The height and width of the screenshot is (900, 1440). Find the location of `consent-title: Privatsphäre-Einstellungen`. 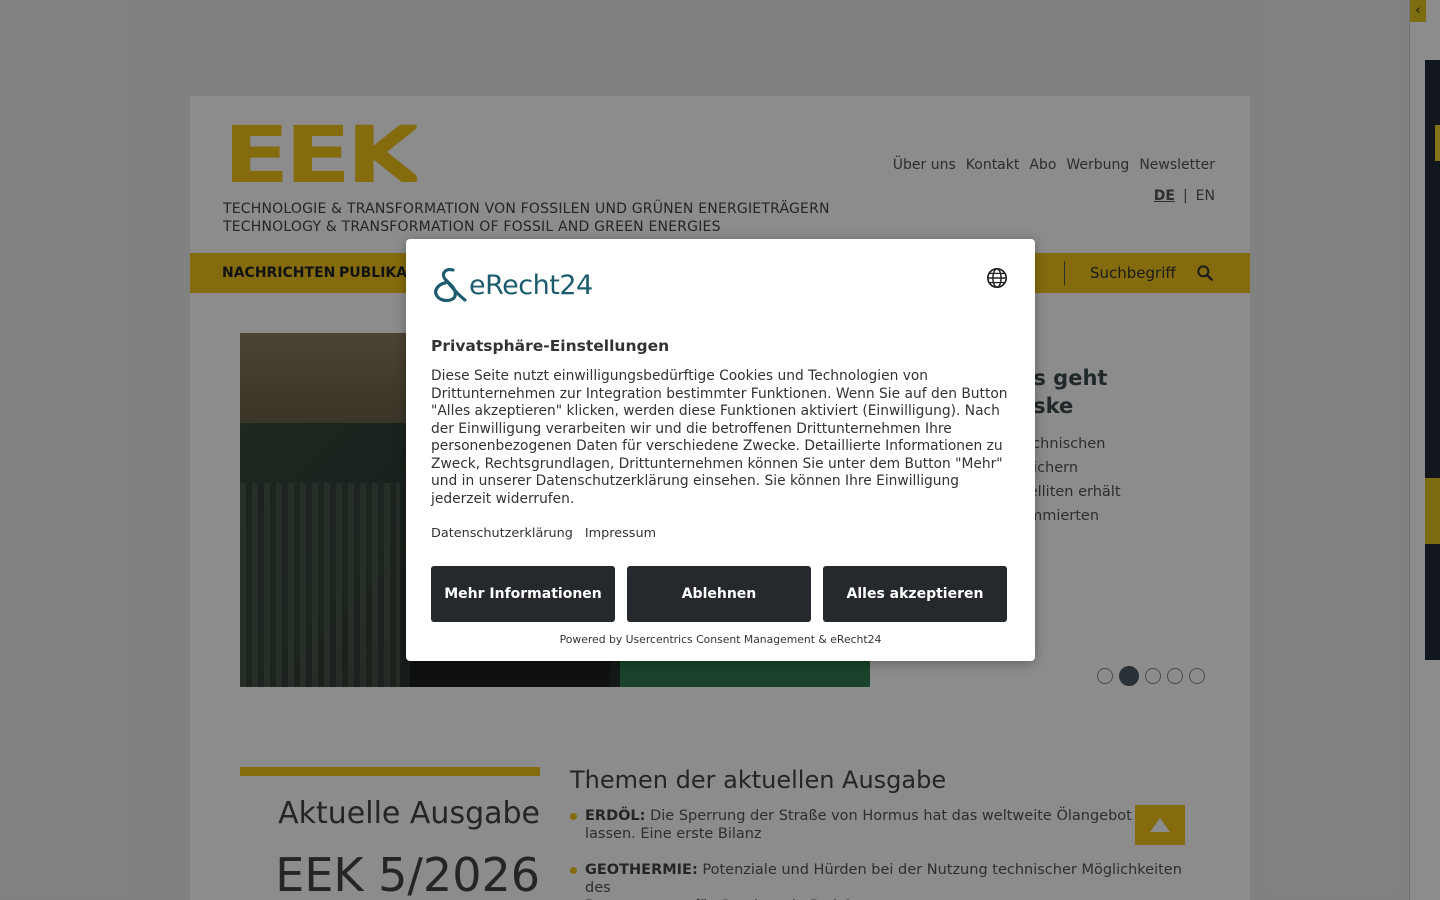

consent-title: Privatsphäre-Einstellungen is located at coordinates (550, 346).